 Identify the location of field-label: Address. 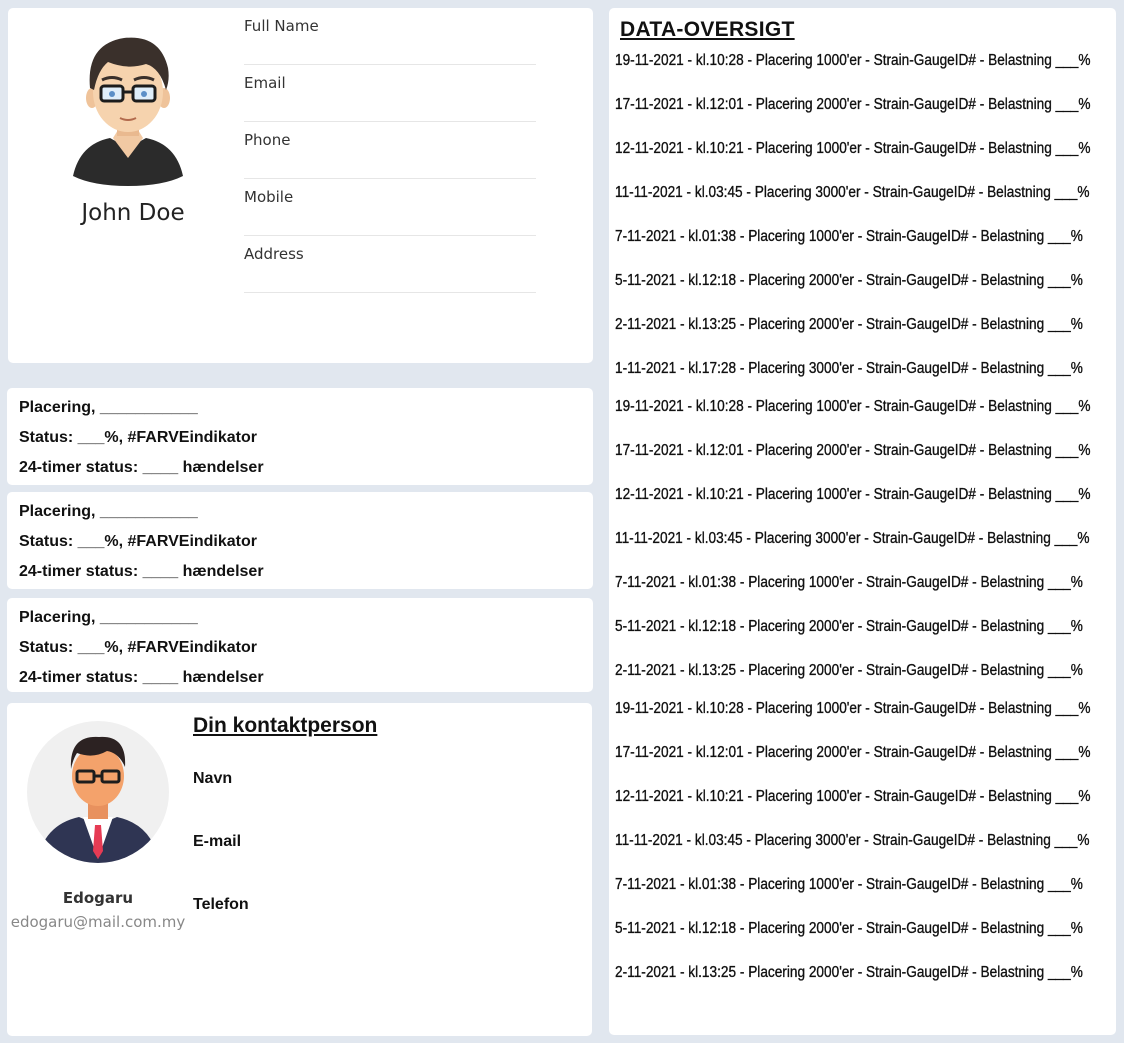
(274, 254).